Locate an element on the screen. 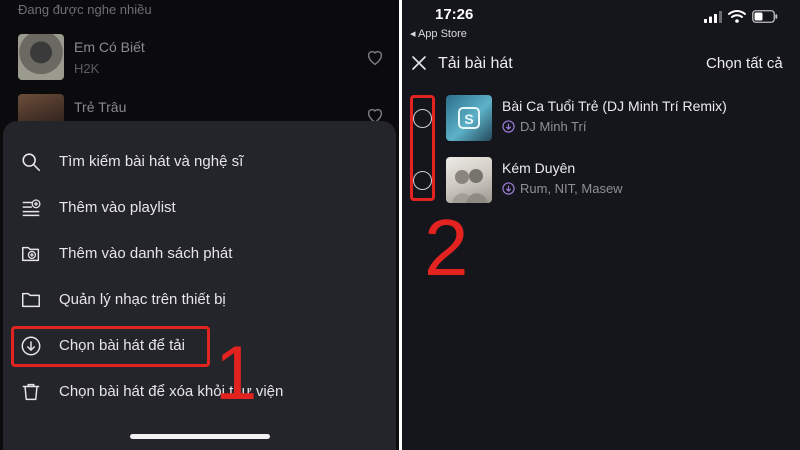 The image size is (800, 450). step-number: 2 is located at coordinates (446, 247).